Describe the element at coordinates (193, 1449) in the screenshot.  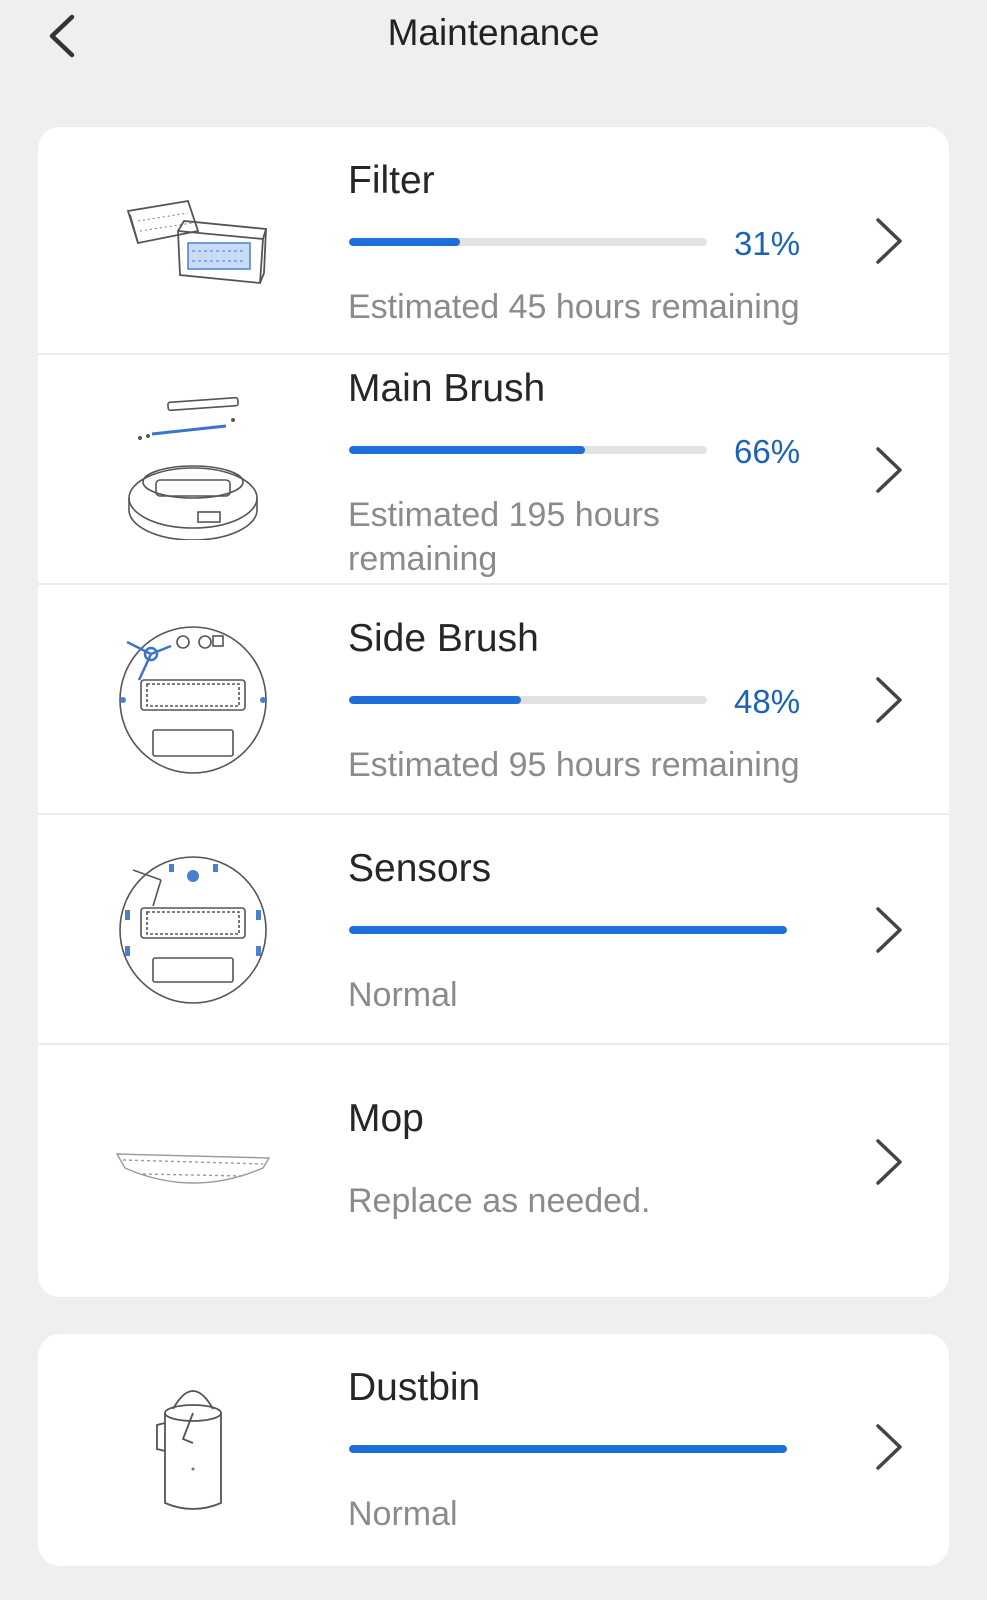
I see `dustbin-icon` at that location.